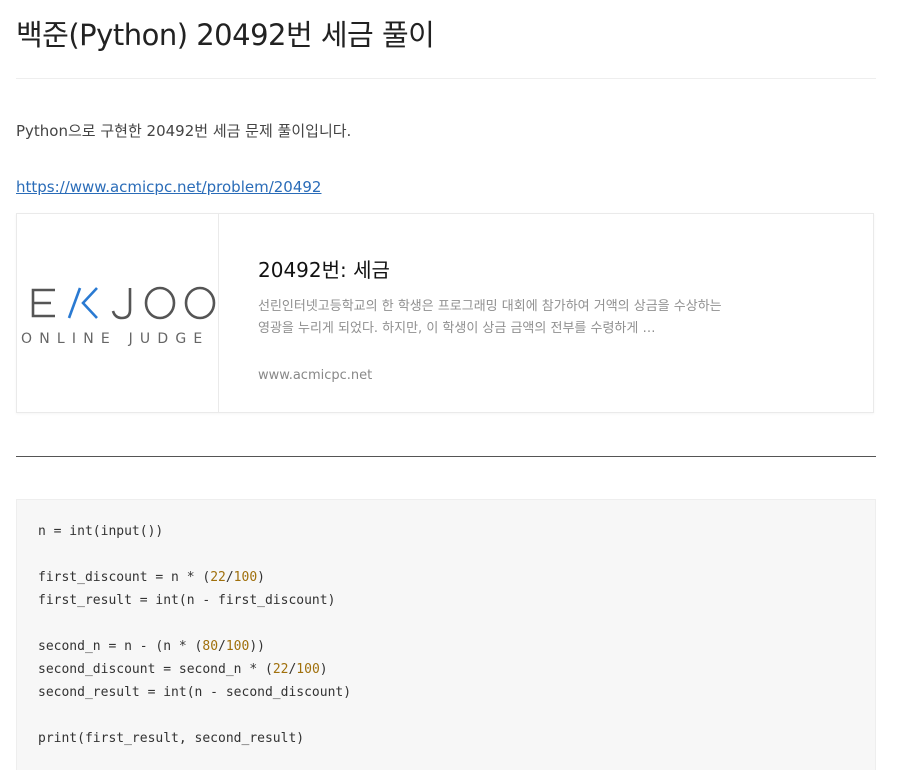  Describe the element at coordinates (446, 456) in the screenshot. I see `section-divider` at that location.